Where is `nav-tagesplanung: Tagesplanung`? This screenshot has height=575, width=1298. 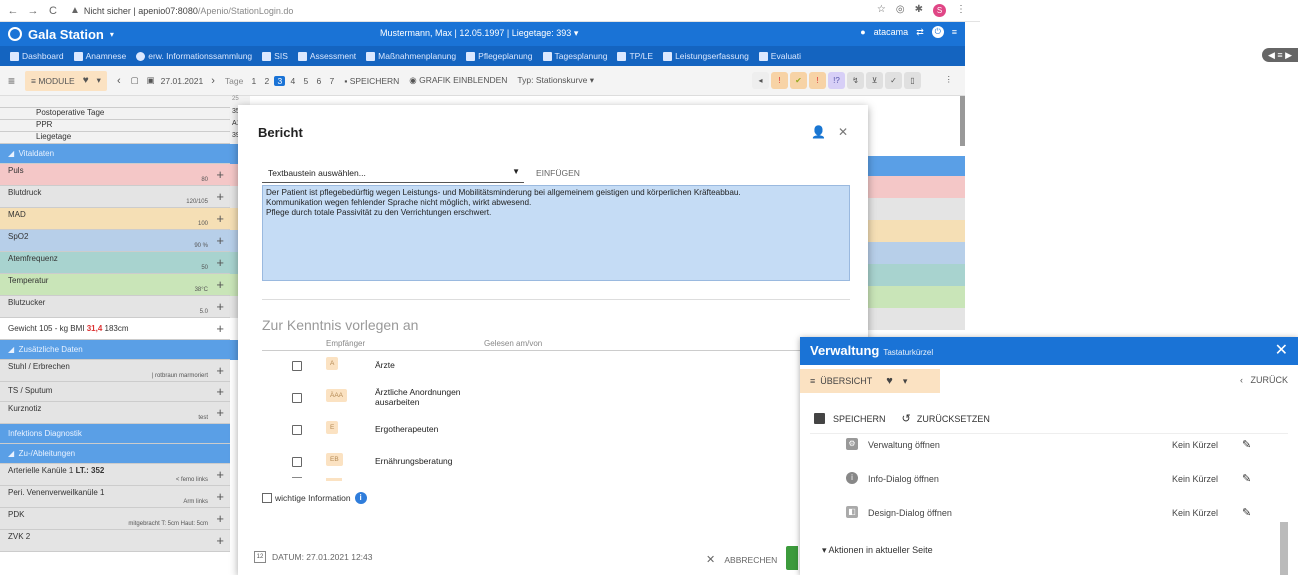
nav-tagesplanung: Tagesplanung is located at coordinates (574, 56).